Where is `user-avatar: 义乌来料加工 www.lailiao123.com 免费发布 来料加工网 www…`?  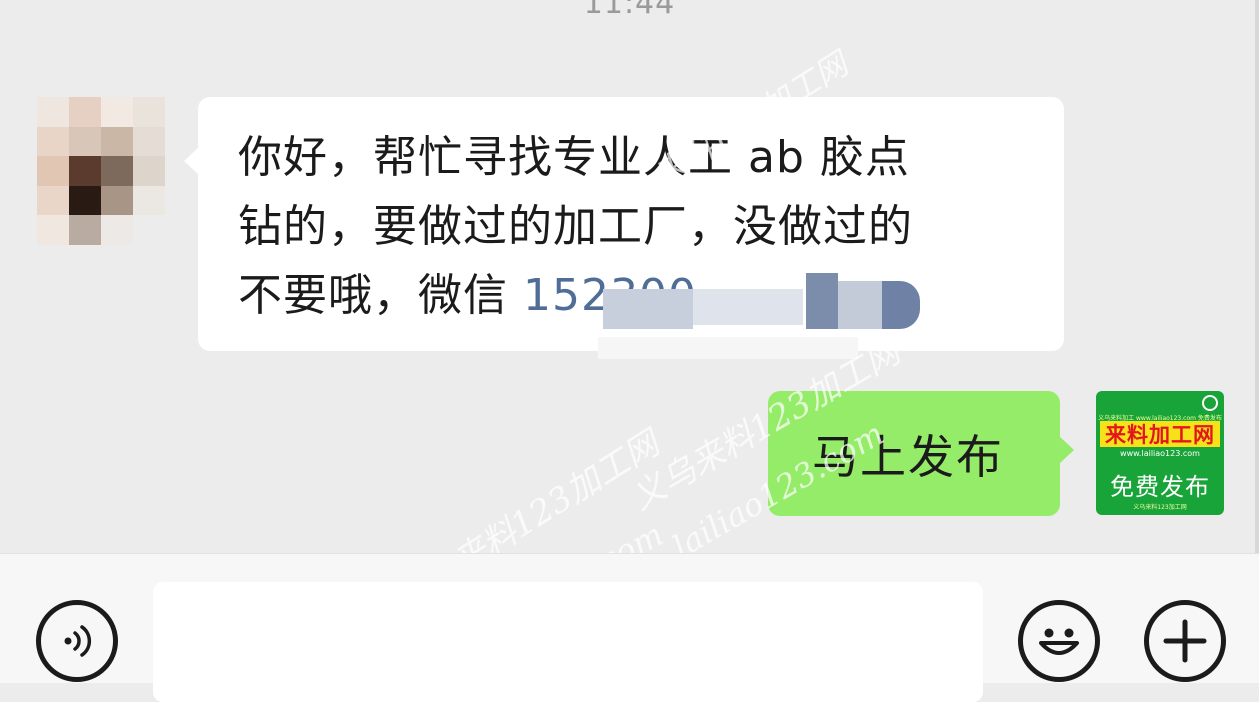
user-avatar: 义乌来料加工 www.lailiao123.com 免费发布 来料加工网 www… is located at coordinates (1160, 453).